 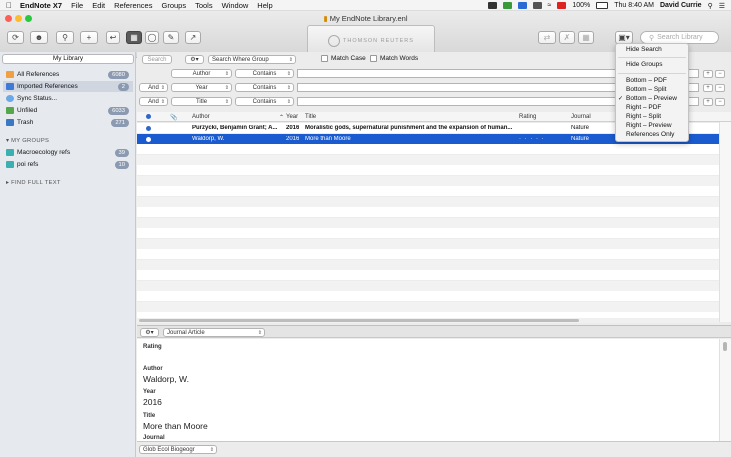 What do you see at coordinates (643, 107) in the screenshot?
I see `menu-right-pdf: Right – PDF` at bounding box center [643, 107].